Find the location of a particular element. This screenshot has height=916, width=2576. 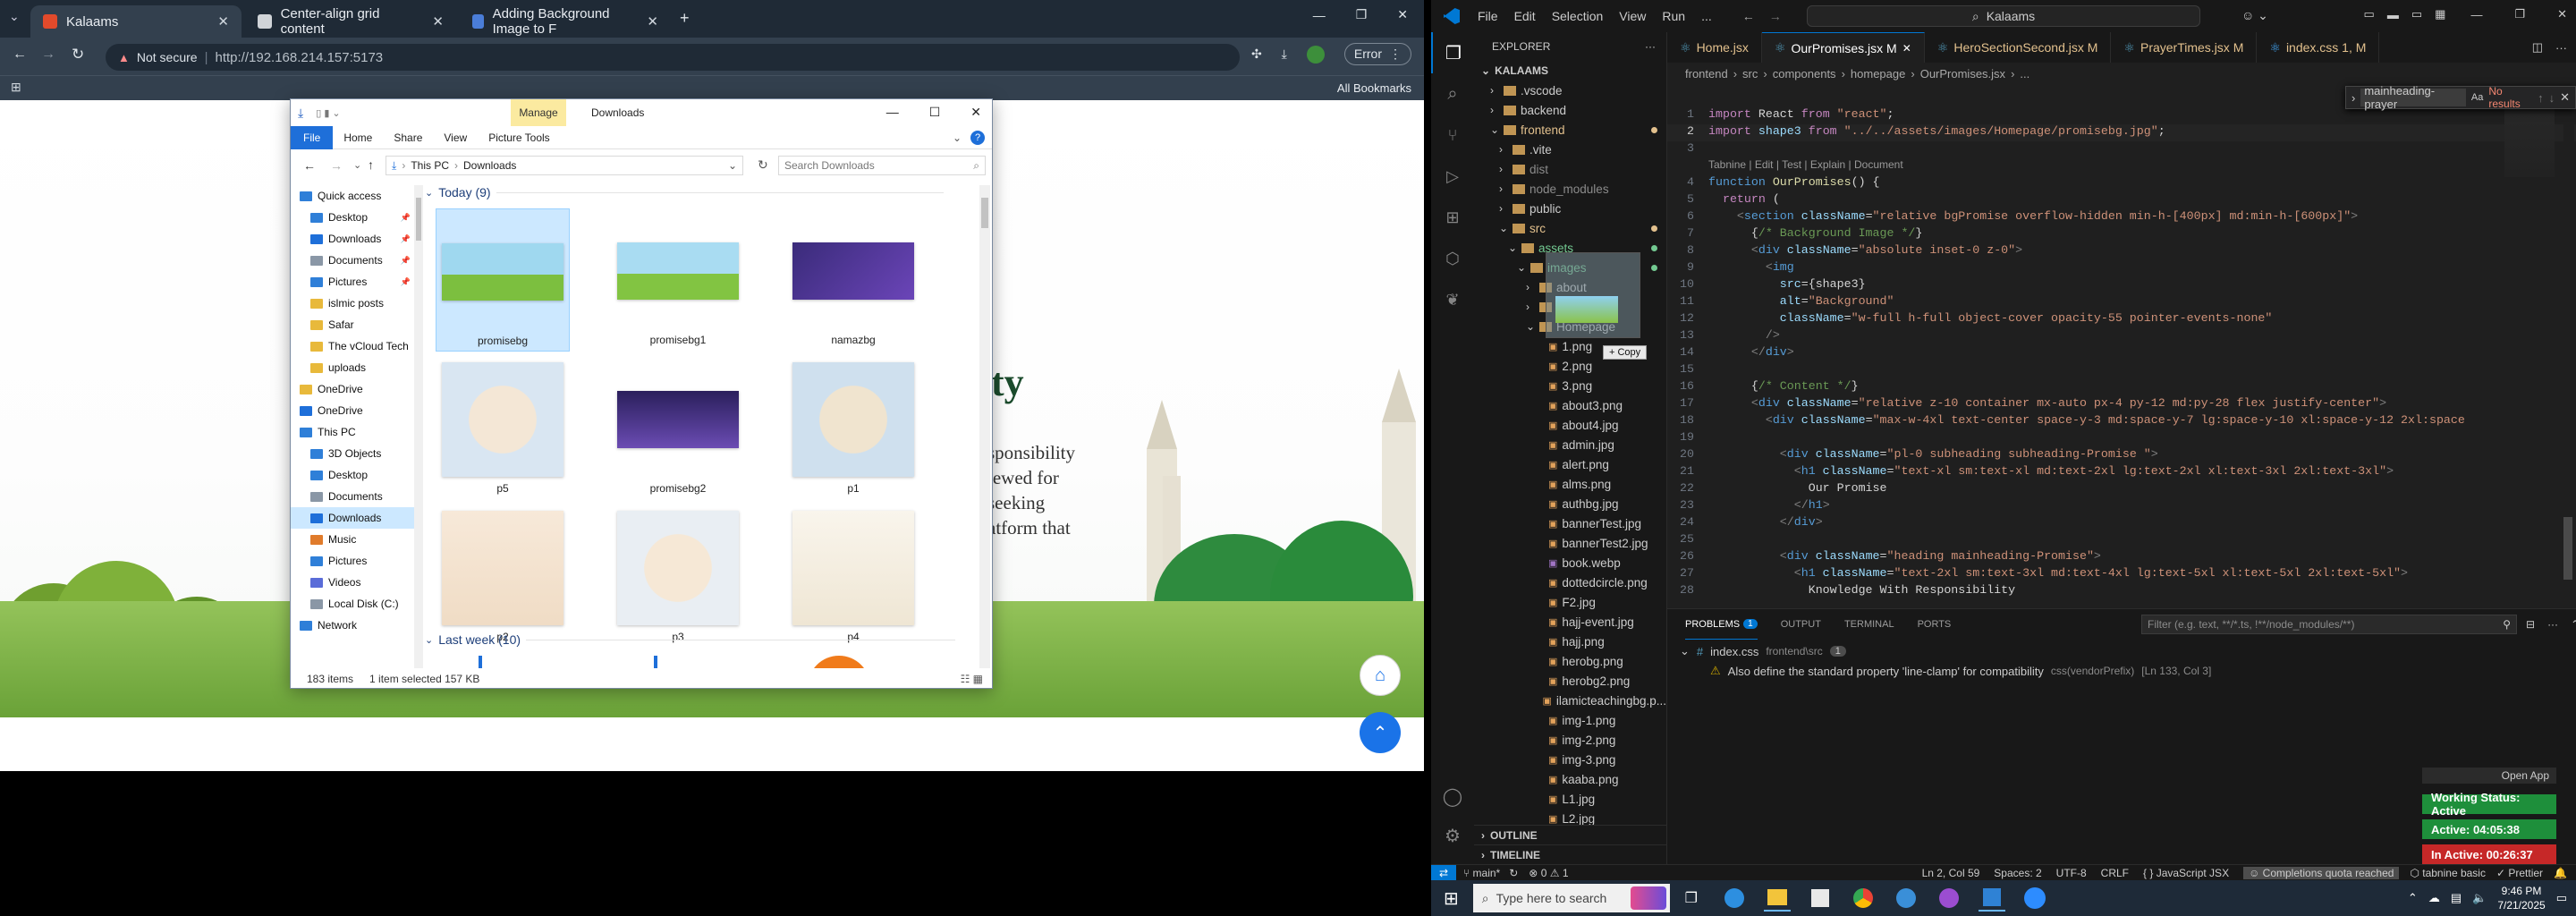

branch-indicator: ⑂ main* is located at coordinates (1481, 873).